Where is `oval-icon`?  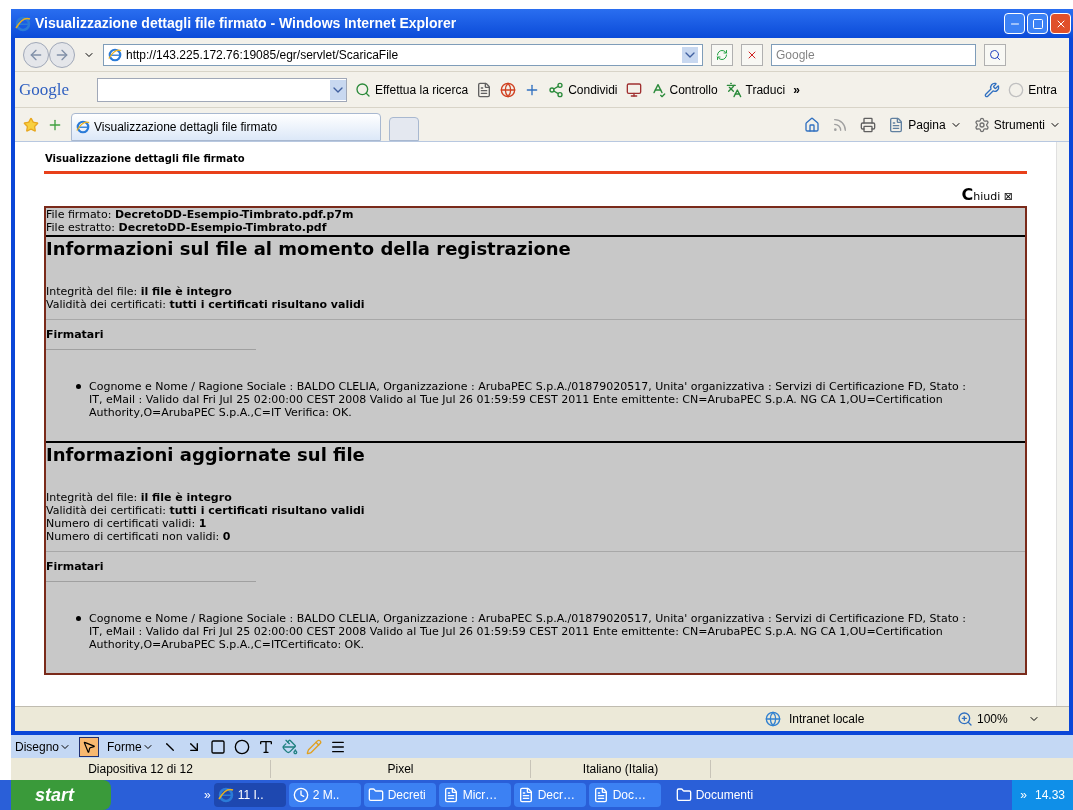
oval-icon is located at coordinates (241, 746).